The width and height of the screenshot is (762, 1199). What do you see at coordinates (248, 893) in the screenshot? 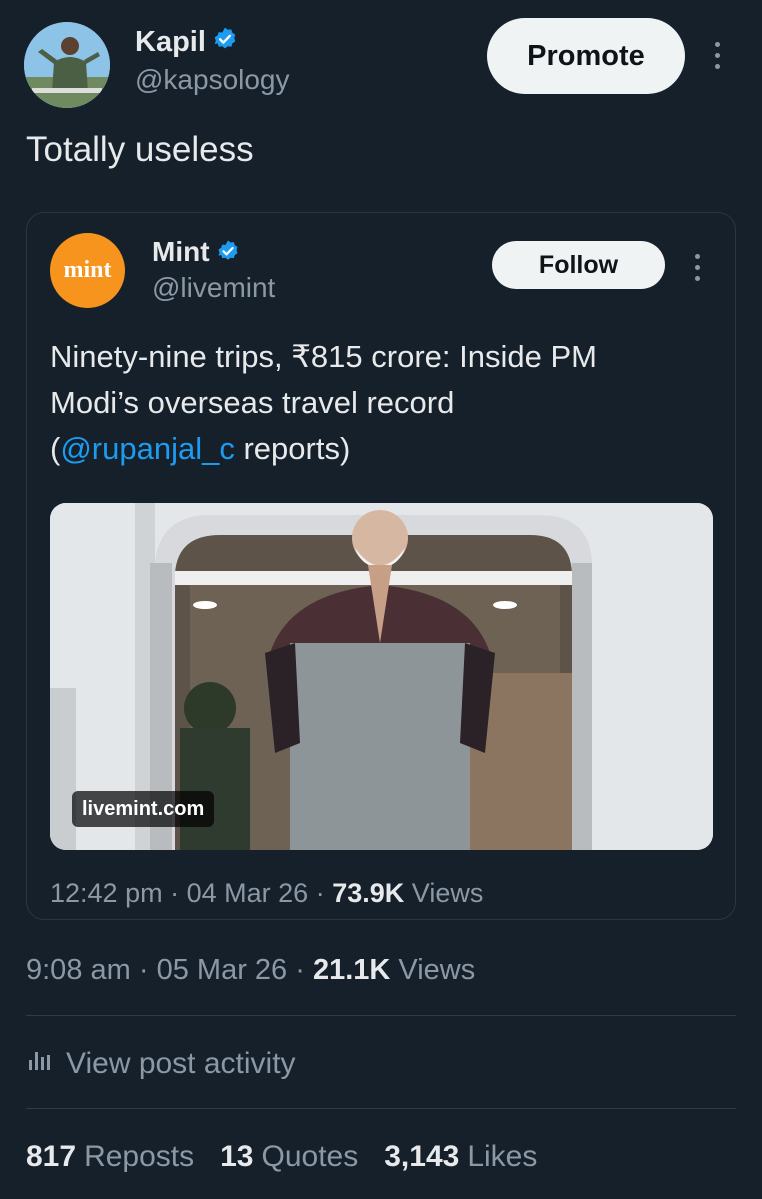
I see `quoted-post-date: 04 Mar 26` at bounding box center [248, 893].